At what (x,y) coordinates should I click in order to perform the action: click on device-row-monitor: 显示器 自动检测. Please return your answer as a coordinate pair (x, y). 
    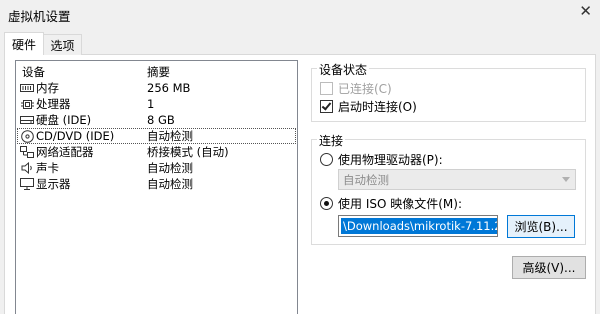
    Looking at the image, I should click on (156, 184).